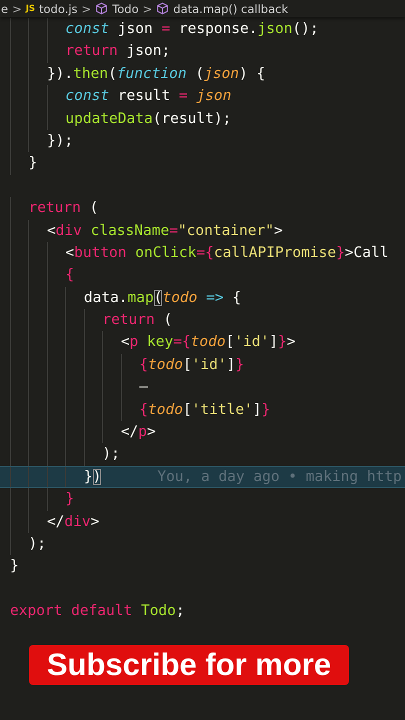  Describe the element at coordinates (230, 9) in the screenshot. I see `breadcrumb-item: data.map() callback` at that location.